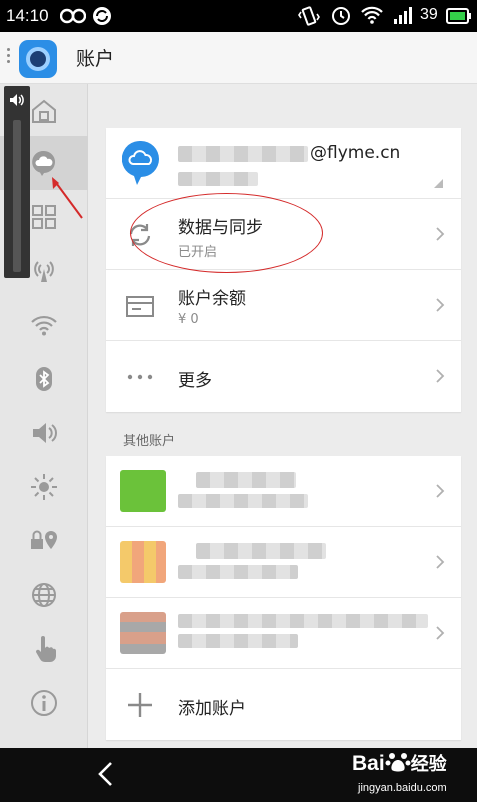 This screenshot has width=477, height=802. I want to click on app-bar: 账户, so click(238, 58).